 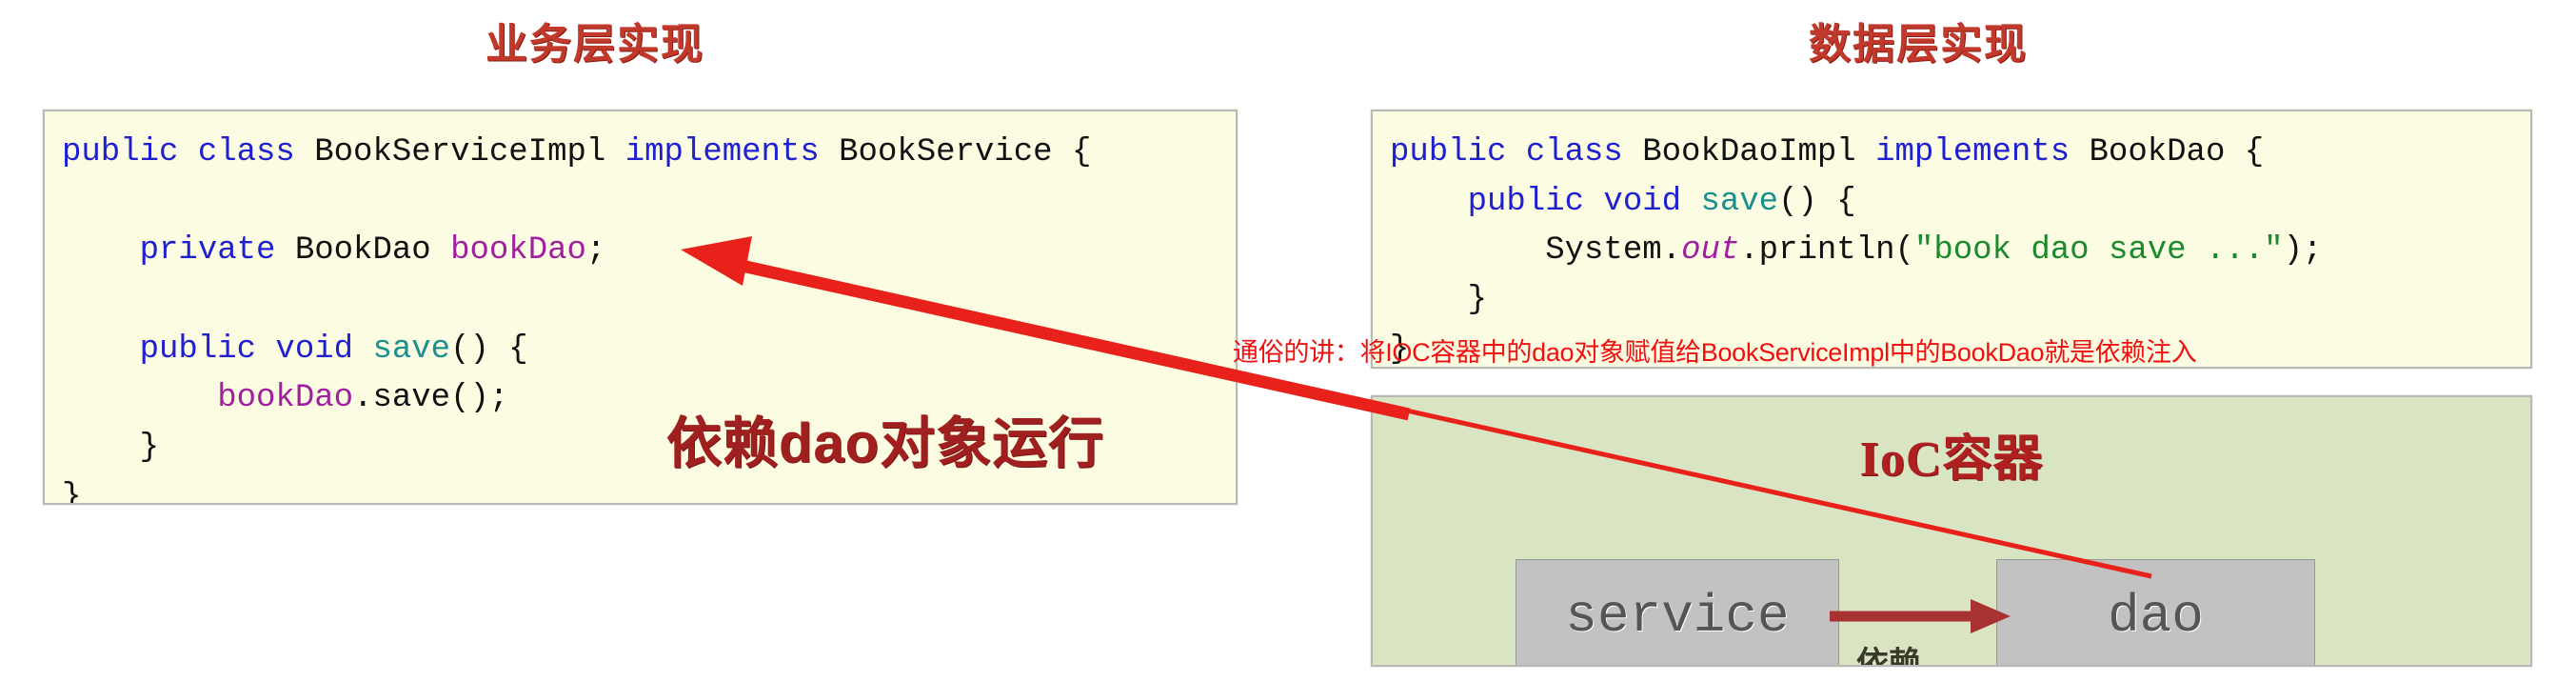 What do you see at coordinates (1888, 656) in the screenshot?
I see `dependency-arrow-label: 依赖` at bounding box center [1888, 656].